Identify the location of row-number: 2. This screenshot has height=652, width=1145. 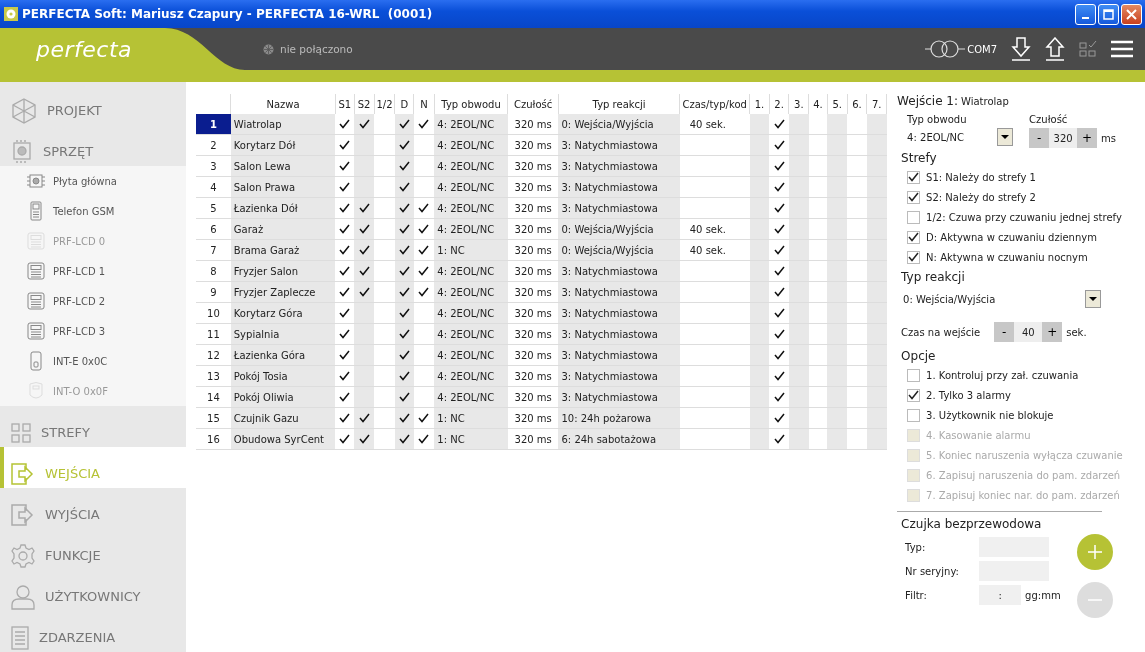
(213, 145).